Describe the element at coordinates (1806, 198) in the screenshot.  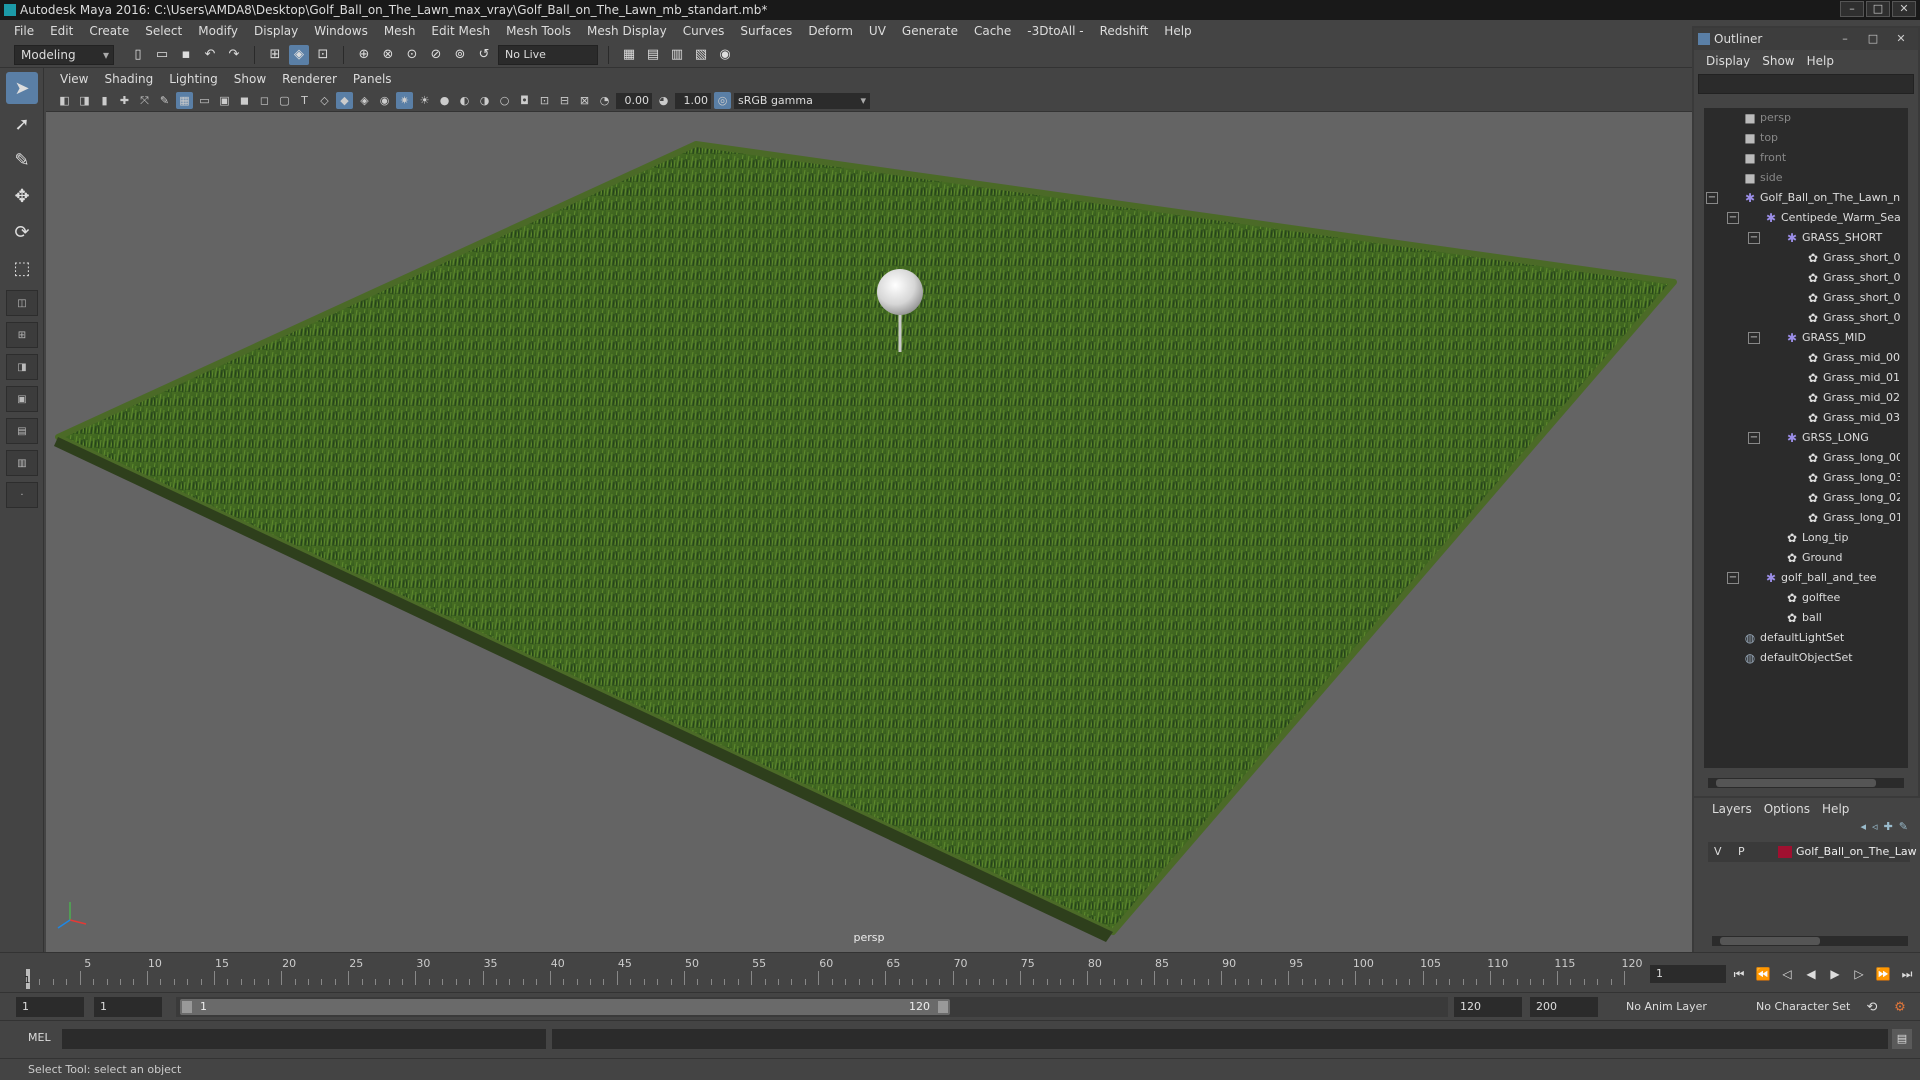
I see `outliner-item: − ✱ Golf_Ball_on_The_Lawn_n` at that location.